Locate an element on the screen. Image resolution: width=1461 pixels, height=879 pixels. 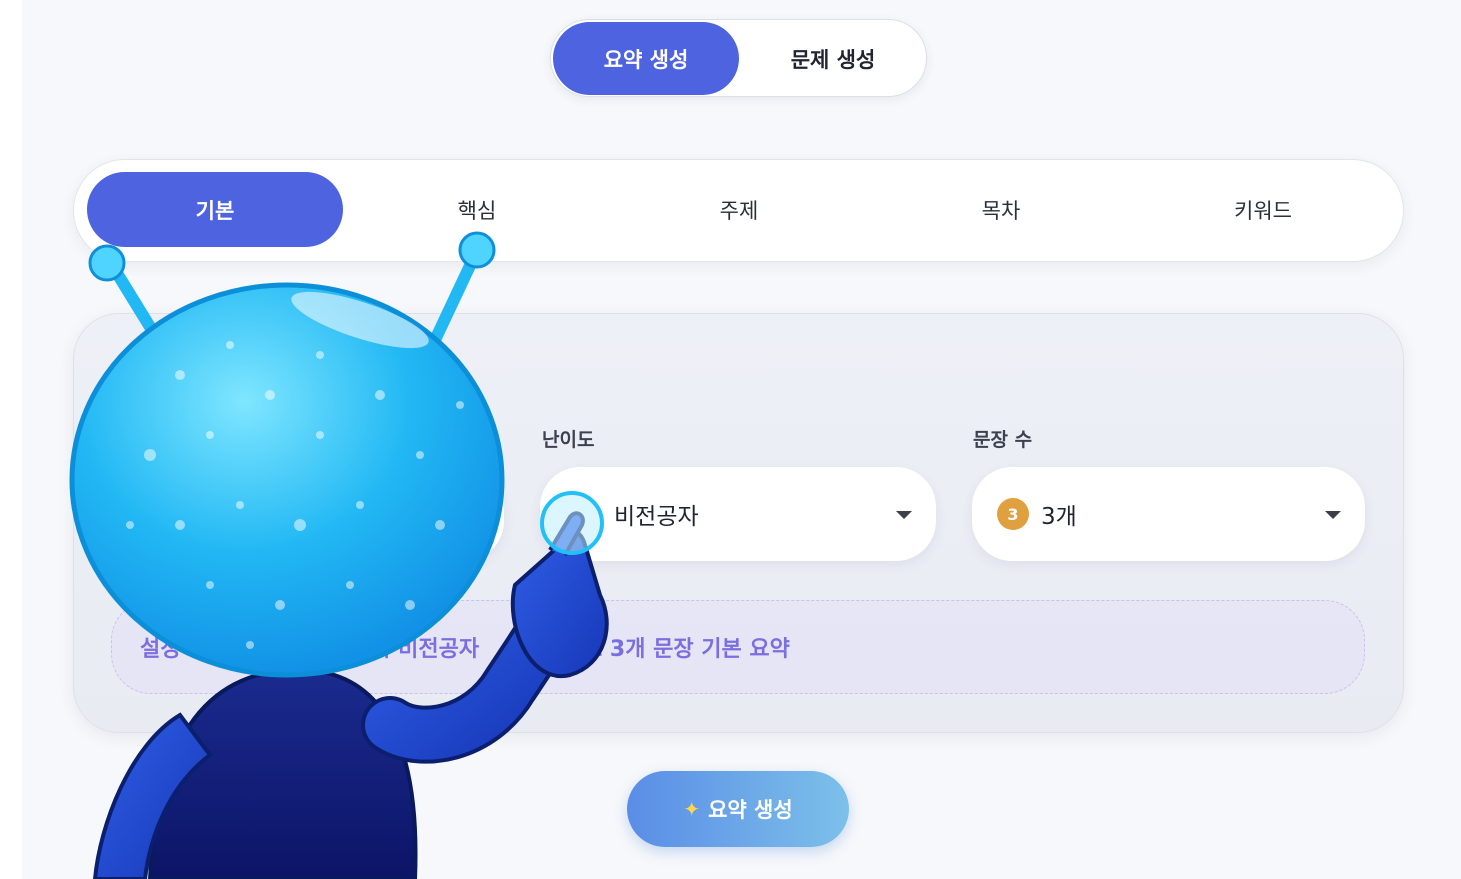
generate-summary-label: 요약 생성 is located at coordinates (750, 810).